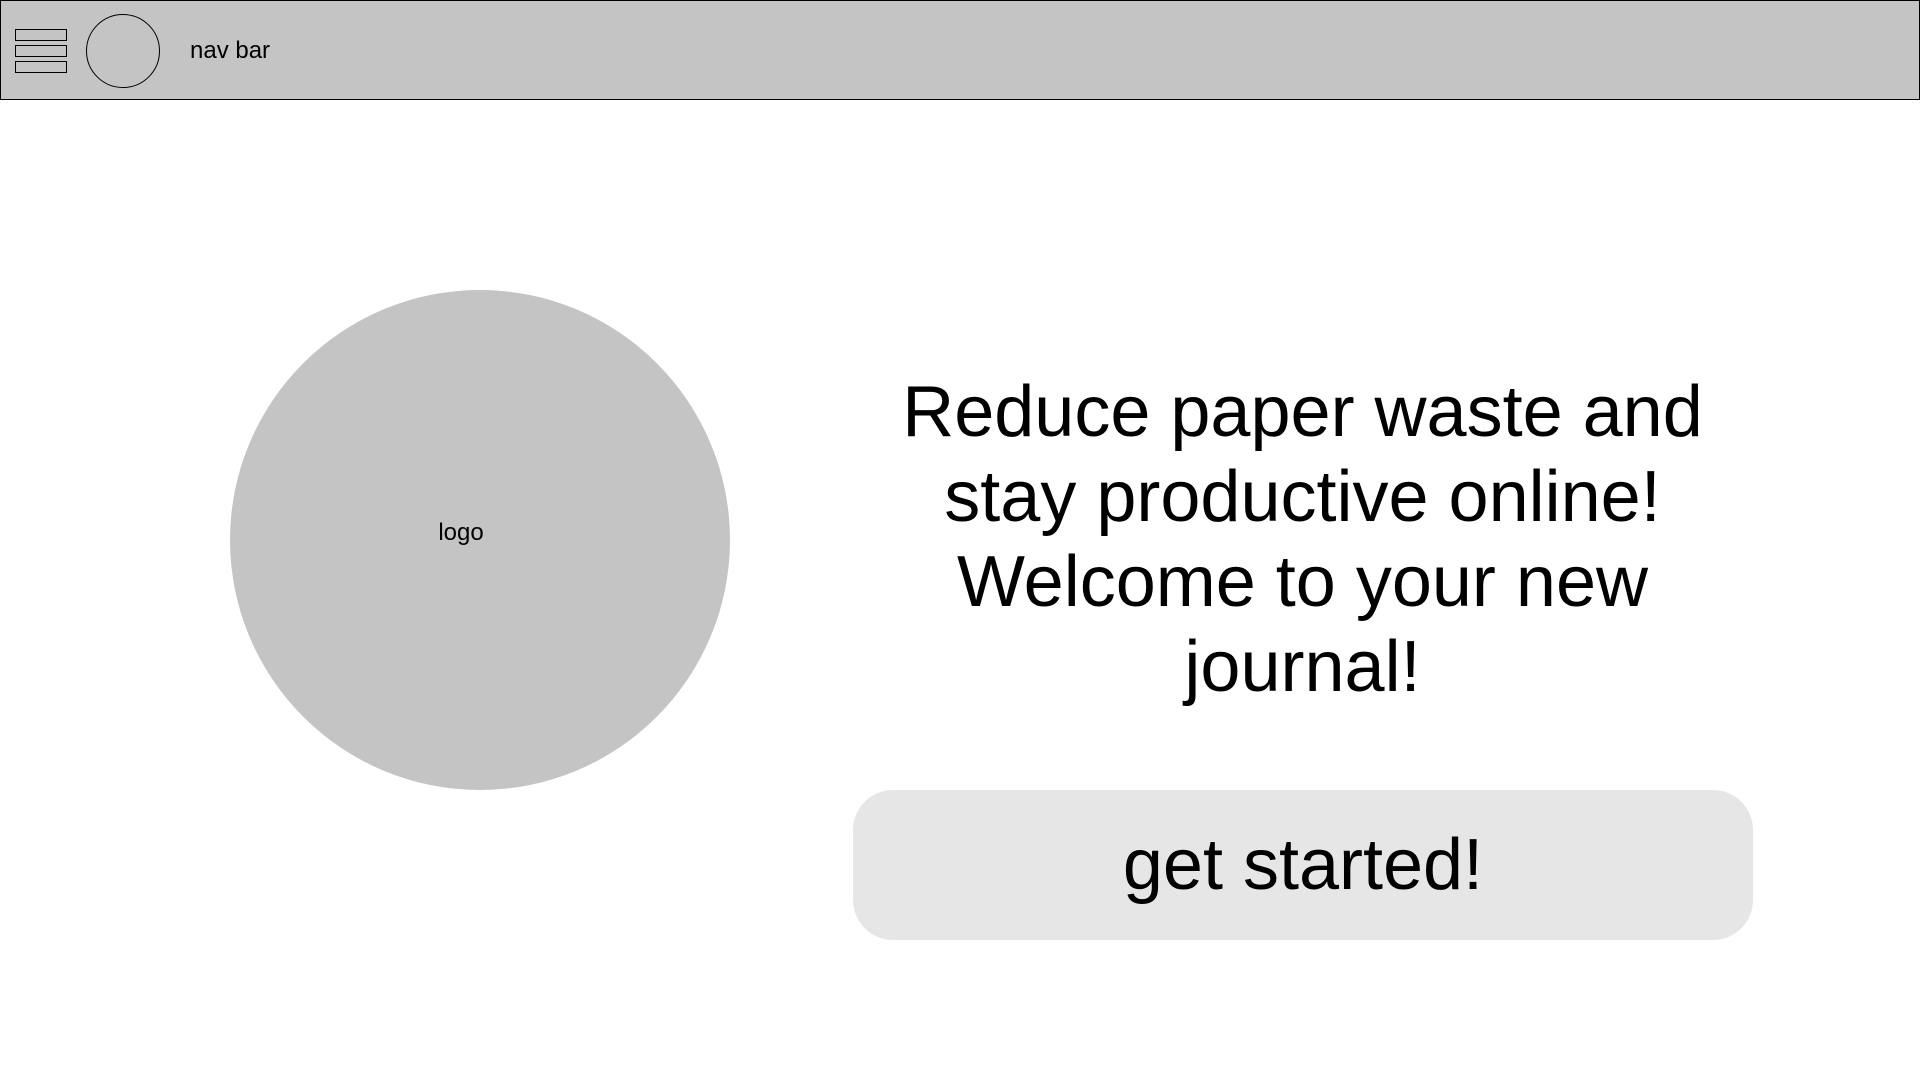  Describe the element at coordinates (1302, 412) in the screenshot. I see `headline-line: Reduce paper waste and` at that location.